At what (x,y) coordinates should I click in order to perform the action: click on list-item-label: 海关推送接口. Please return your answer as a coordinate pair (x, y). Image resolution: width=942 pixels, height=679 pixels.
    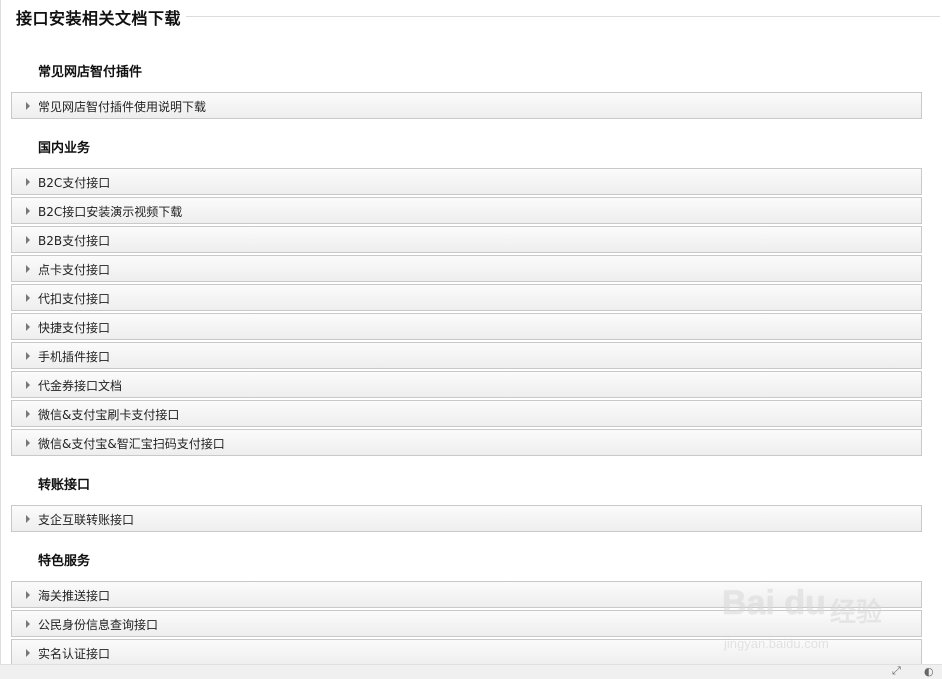
    Looking at the image, I should click on (74, 596).